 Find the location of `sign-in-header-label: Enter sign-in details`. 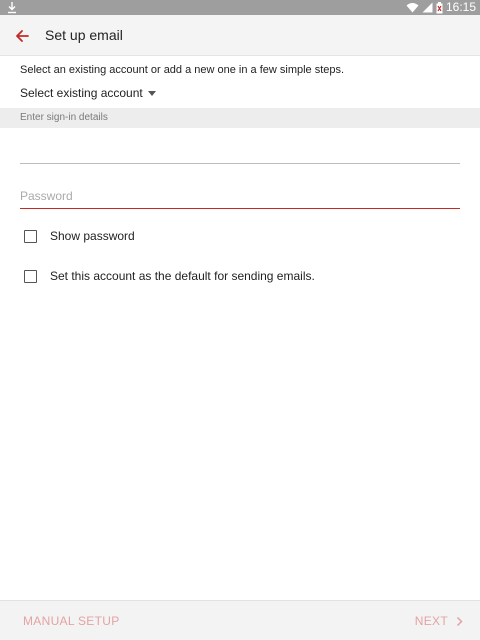

sign-in-header-label: Enter sign-in details is located at coordinates (64, 117).